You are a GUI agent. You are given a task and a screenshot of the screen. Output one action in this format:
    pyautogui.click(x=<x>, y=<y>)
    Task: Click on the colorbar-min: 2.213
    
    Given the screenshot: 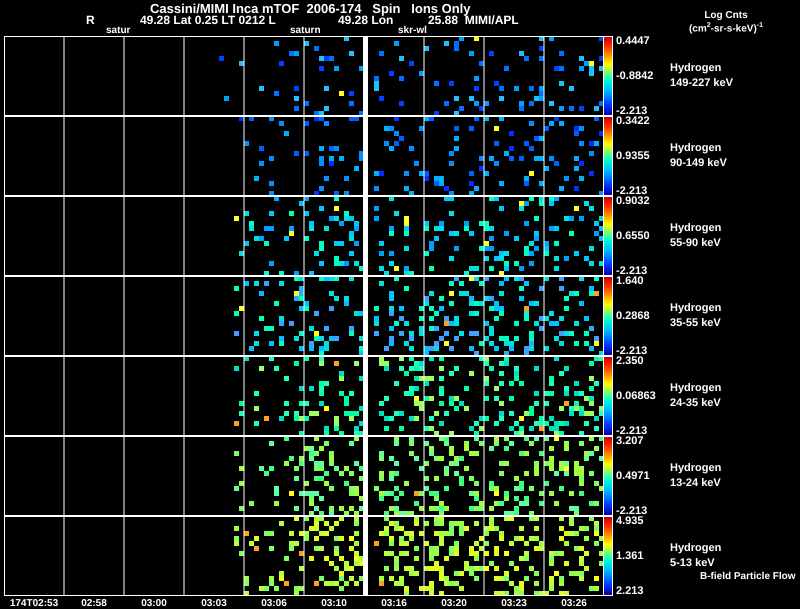 What is the action you would take?
    pyautogui.click(x=630, y=591)
    